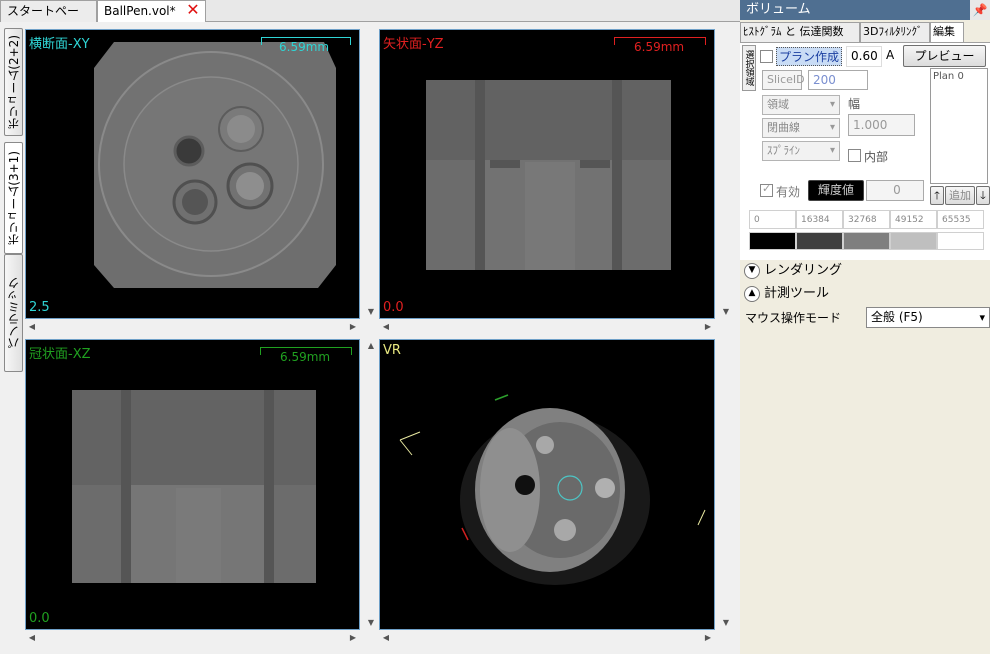 The image size is (990, 654). What do you see at coordinates (959, 126) in the screenshot?
I see `plan-list: Plan 0` at bounding box center [959, 126].